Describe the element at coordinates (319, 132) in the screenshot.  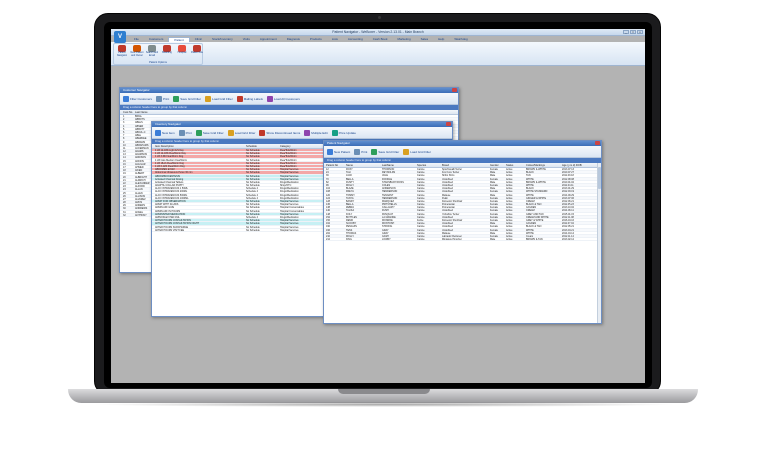
I see `toolbar-button-label: Multiple Edit` at that location.